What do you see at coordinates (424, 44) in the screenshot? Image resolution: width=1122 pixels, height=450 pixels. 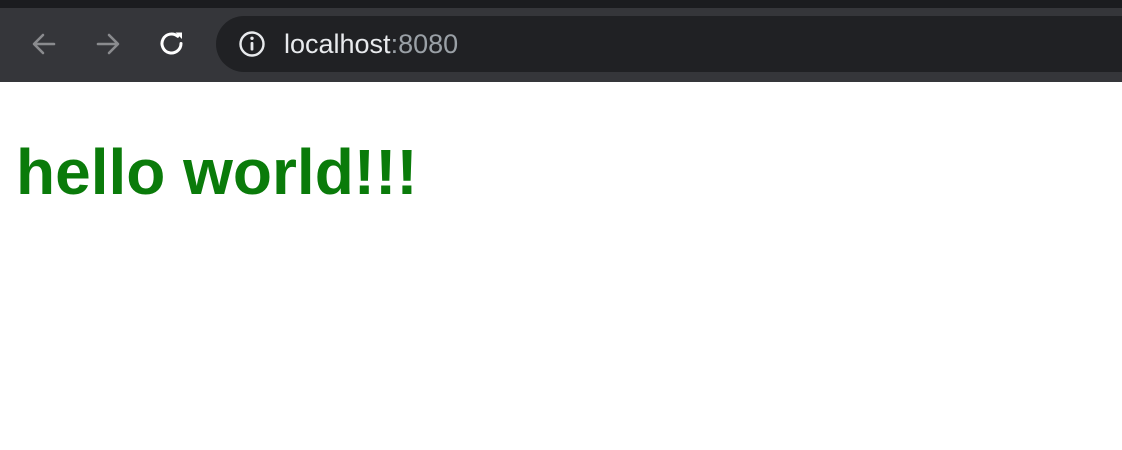 I see `url-port: :8080` at bounding box center [424, 44].